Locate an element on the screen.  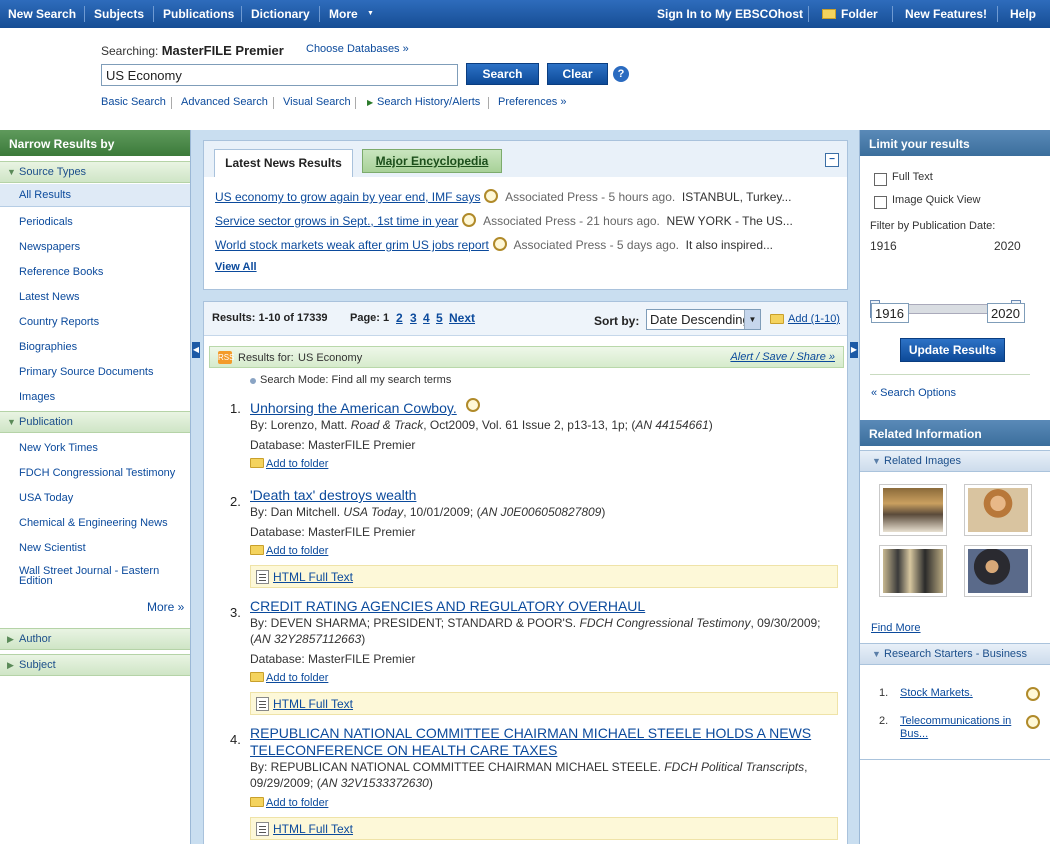
result-title: 'Death tax' destroys wealth is located at coordinates (545, 495).